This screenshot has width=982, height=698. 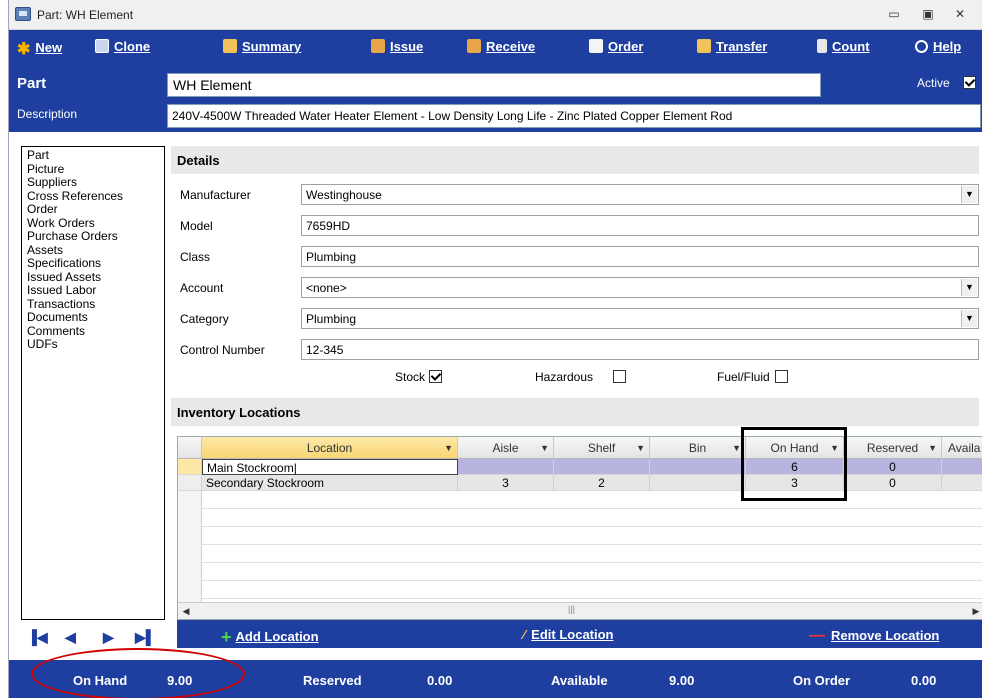 I want to click on part-name-input: WH Element, so click(x=494, y=85).